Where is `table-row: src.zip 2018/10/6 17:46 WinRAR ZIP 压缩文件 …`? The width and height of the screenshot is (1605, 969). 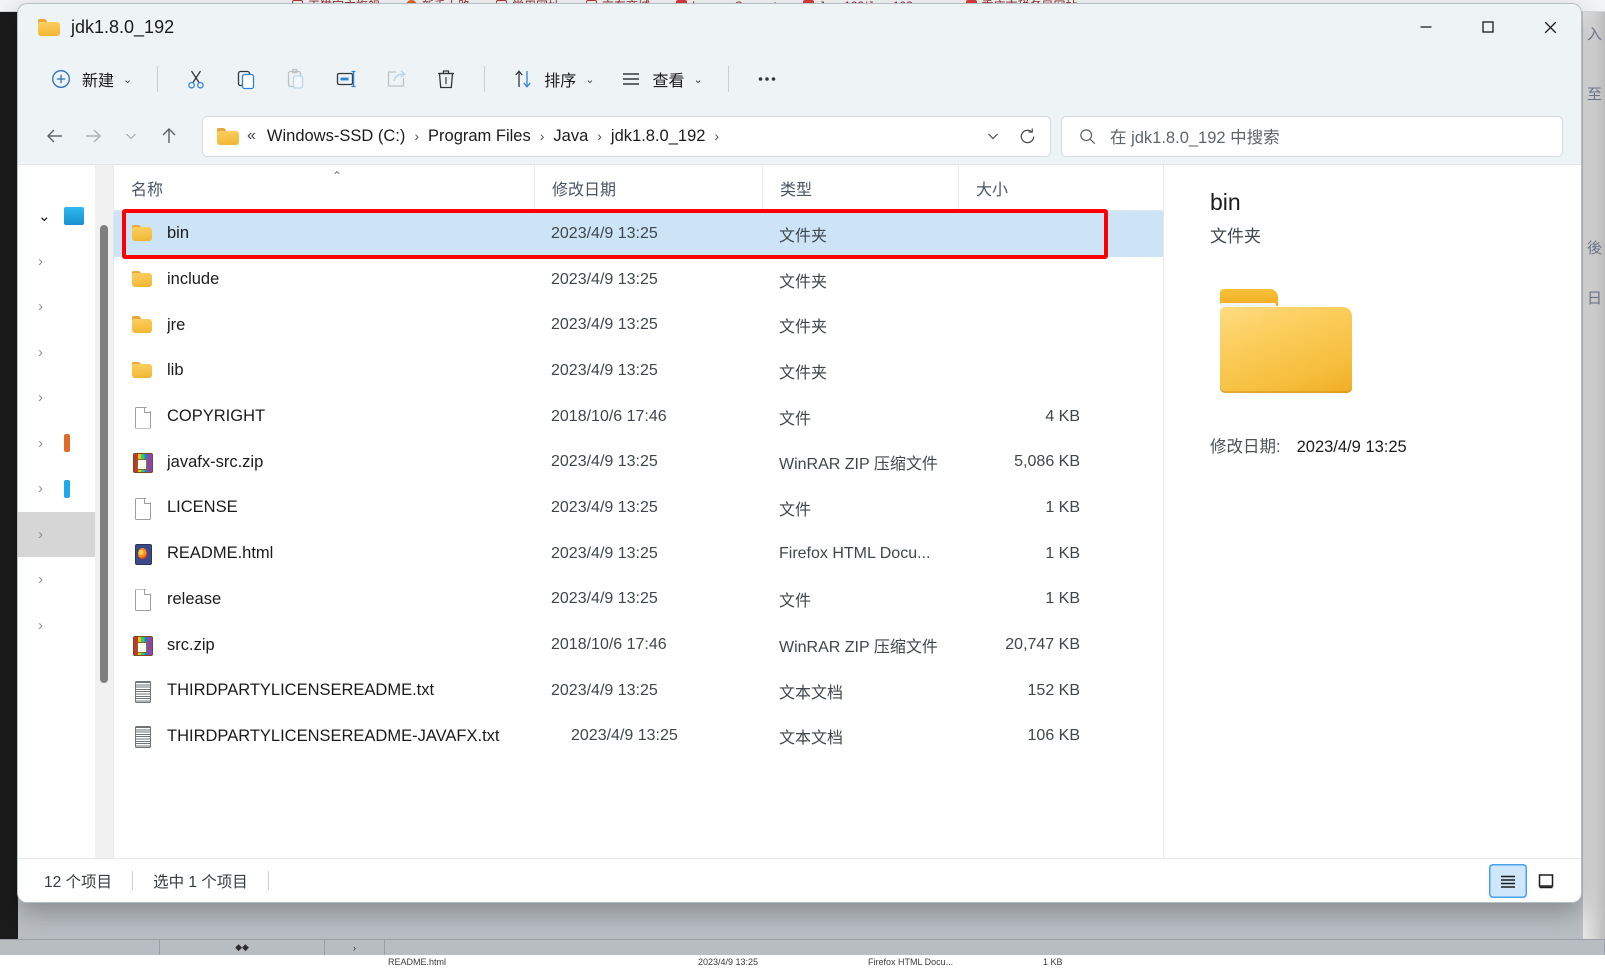 table-row: src.zip 2018/10/6 17:46 WinRAR ZIP 压缩文件 … is located at coordinates (638, 645).